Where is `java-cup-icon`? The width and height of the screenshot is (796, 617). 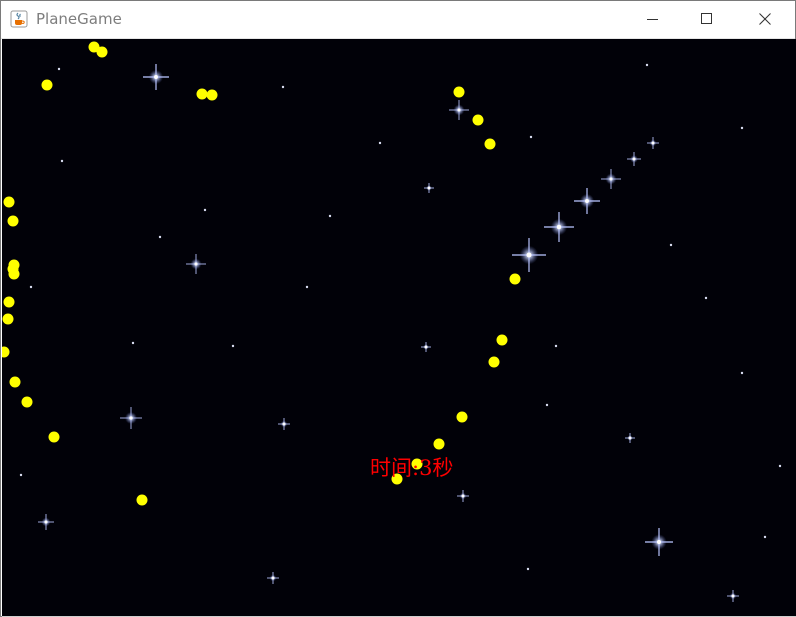 java-cup-icon is located at coordinates (19, 19).